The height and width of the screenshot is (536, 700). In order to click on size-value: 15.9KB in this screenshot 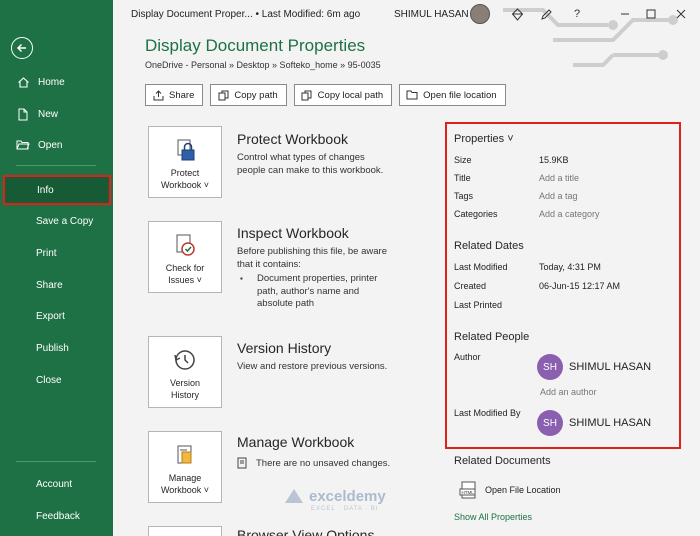, I will do `click(554, 160)`.